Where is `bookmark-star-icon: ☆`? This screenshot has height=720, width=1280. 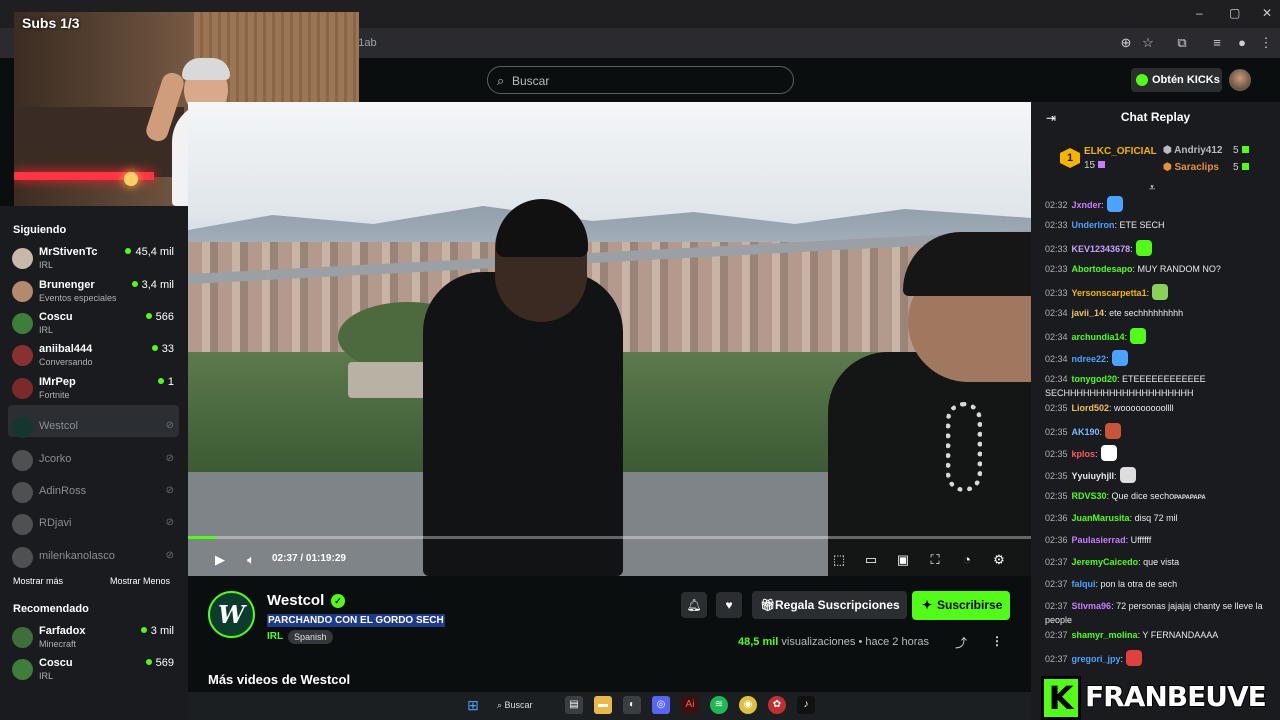 bookmark-star-icon: ☆ is located at coordinates (1148, 43).